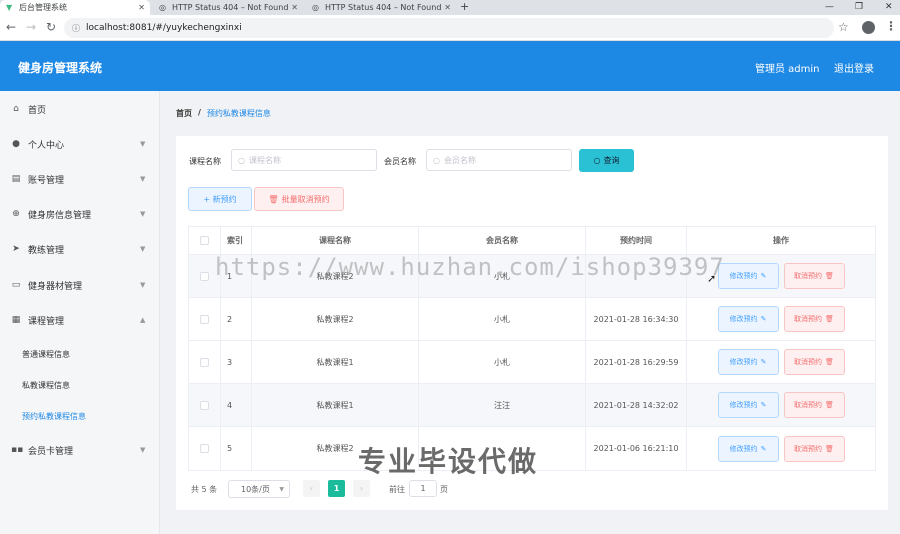 This screenshot has height=534, width=900. Describe the element at coordinates (499, 160) in the screenshot. I see `member-name-input: ○ 会员名称` at that location.